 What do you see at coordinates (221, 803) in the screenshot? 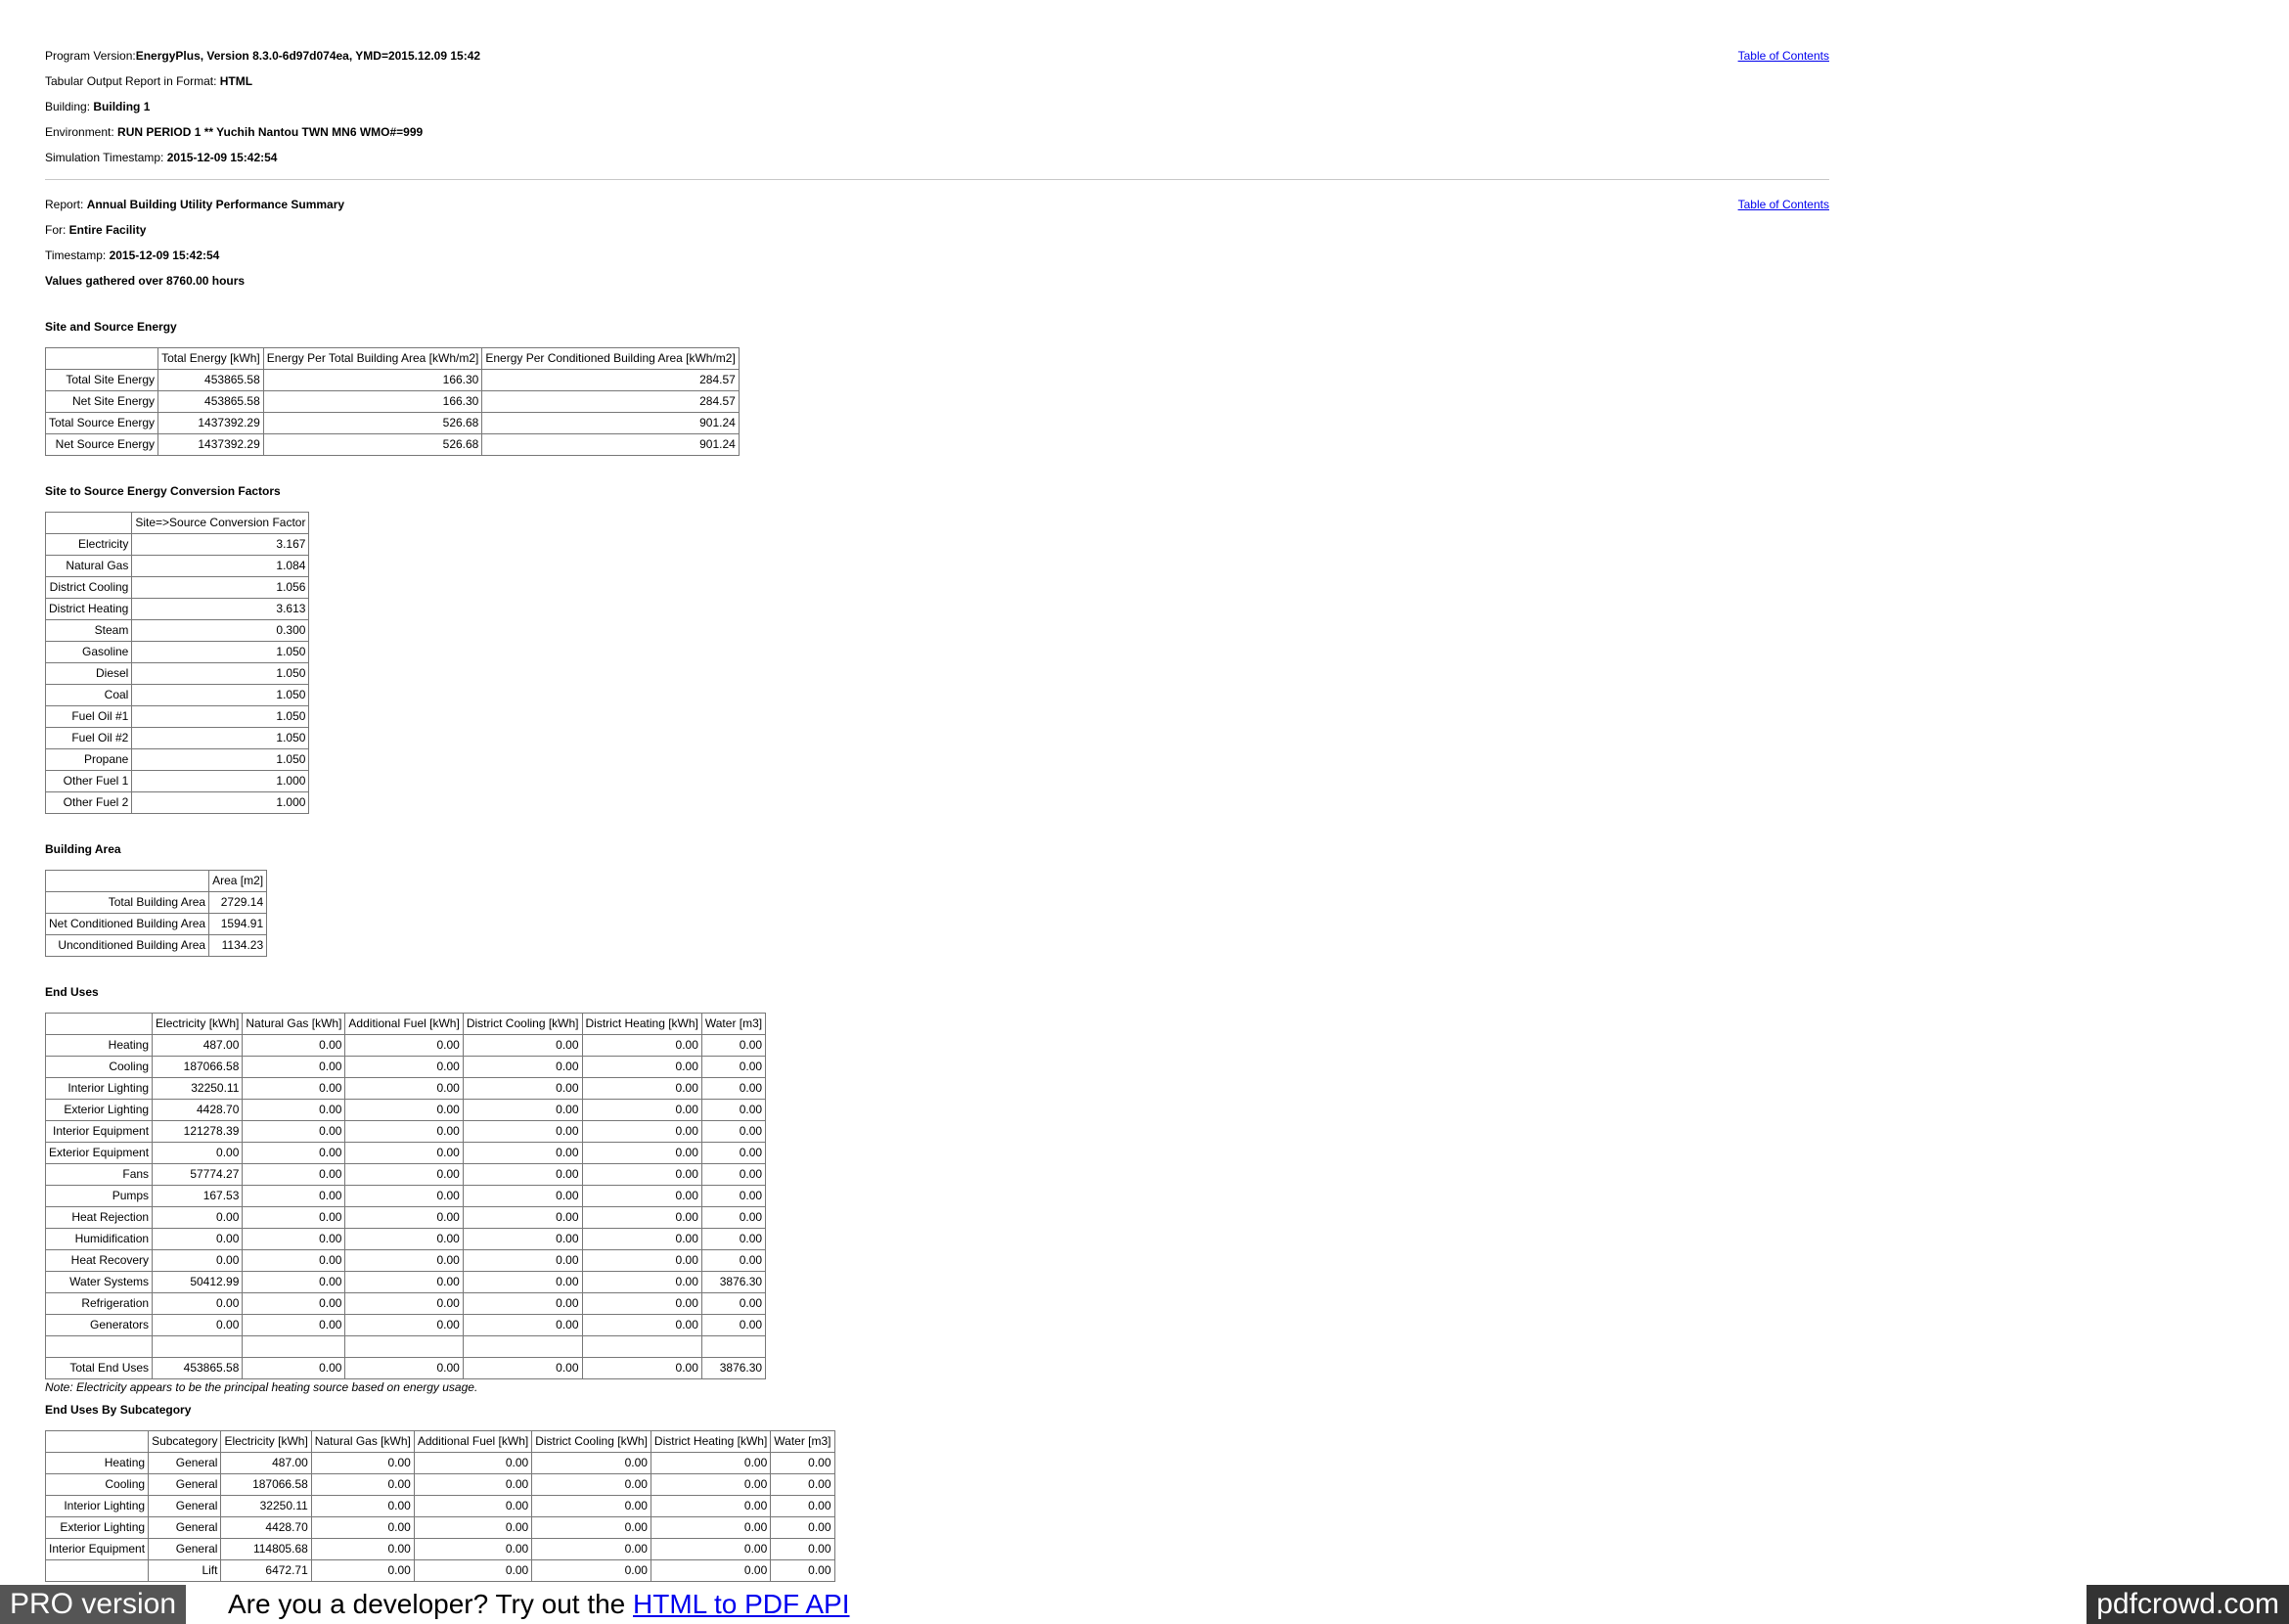
I see `table-cell: 1.000` at bounding box center [221, 803].